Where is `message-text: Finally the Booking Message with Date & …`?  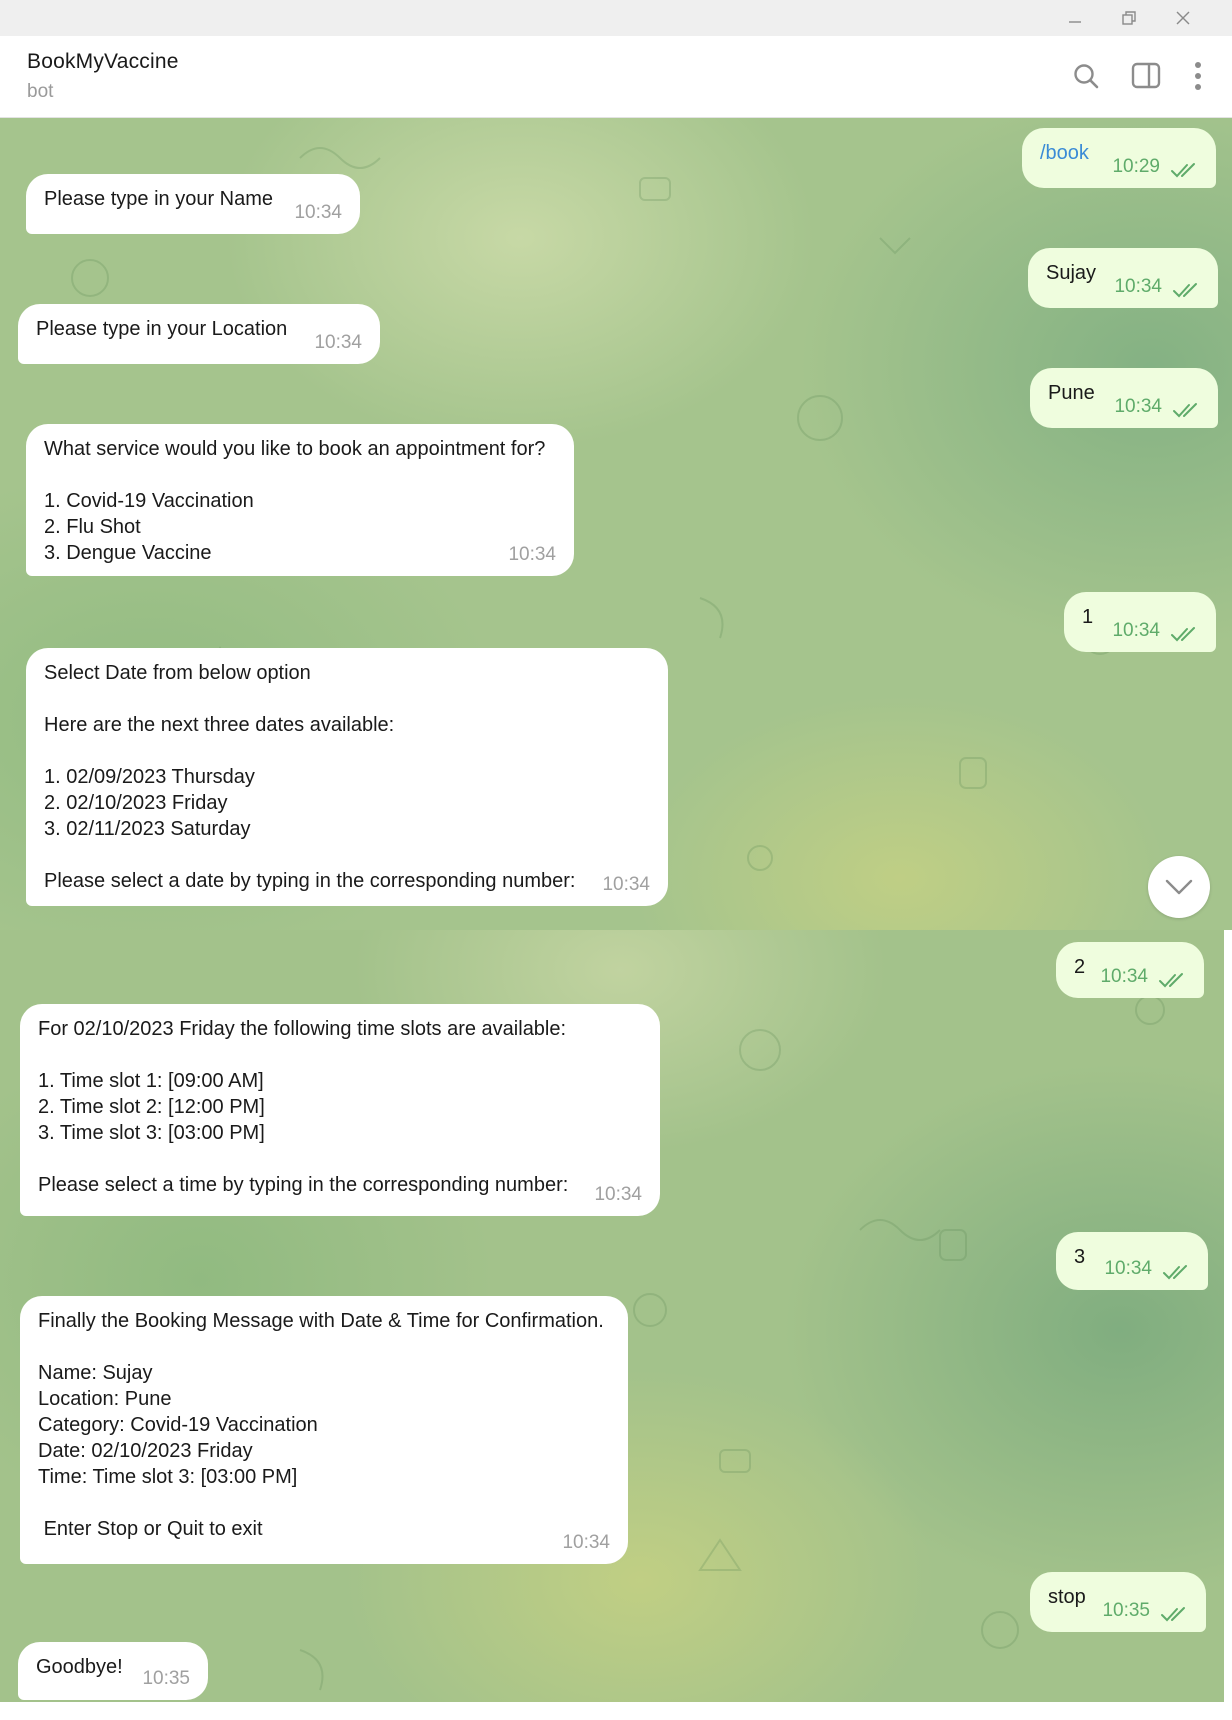
message-text: Finally the Booking Message with Date & … is located at coordinates (321, 1425).